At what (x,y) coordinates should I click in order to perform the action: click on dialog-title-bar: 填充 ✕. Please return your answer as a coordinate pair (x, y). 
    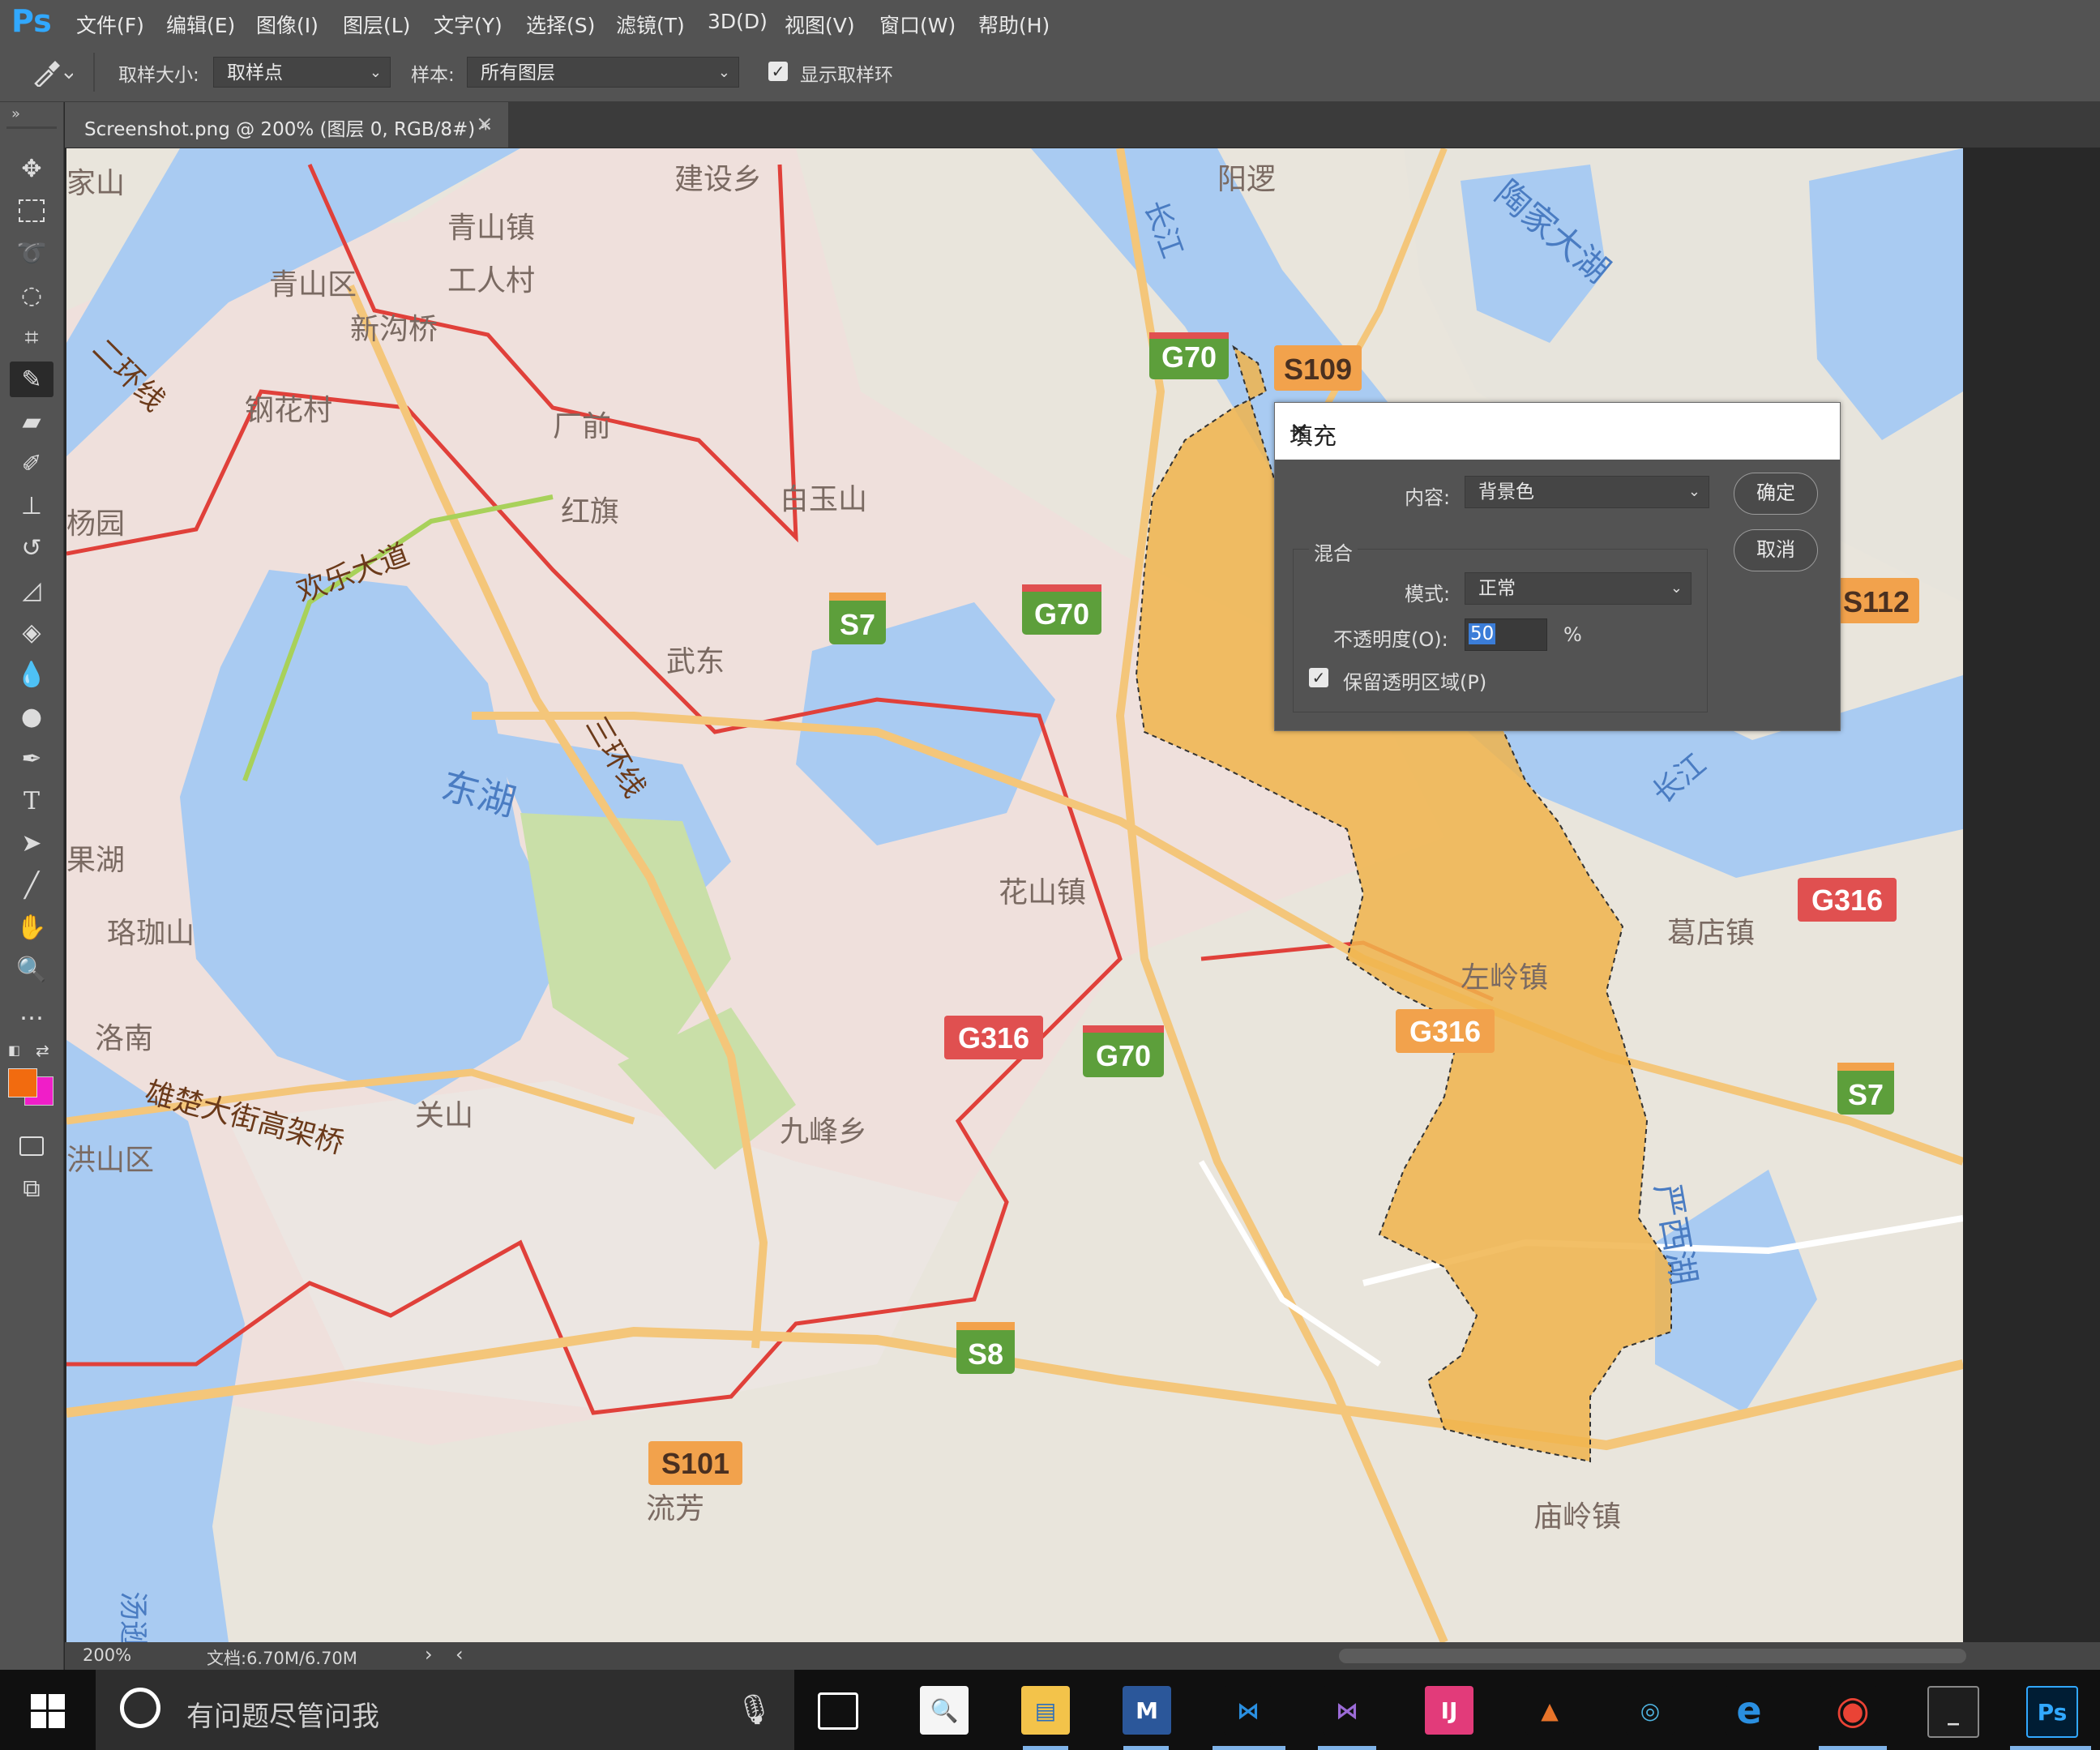
    Looking at the image, I should click on (1557, 432).